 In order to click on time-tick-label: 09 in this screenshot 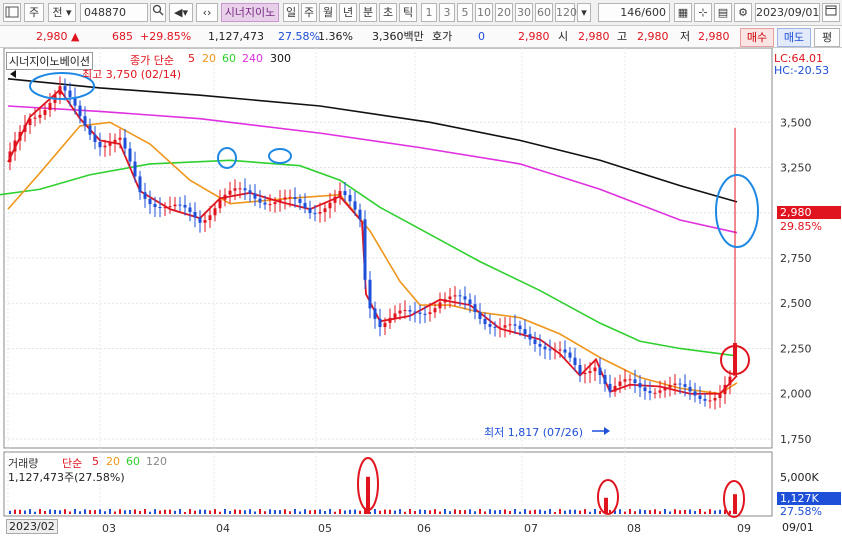, I will do `click(744, 528)`.